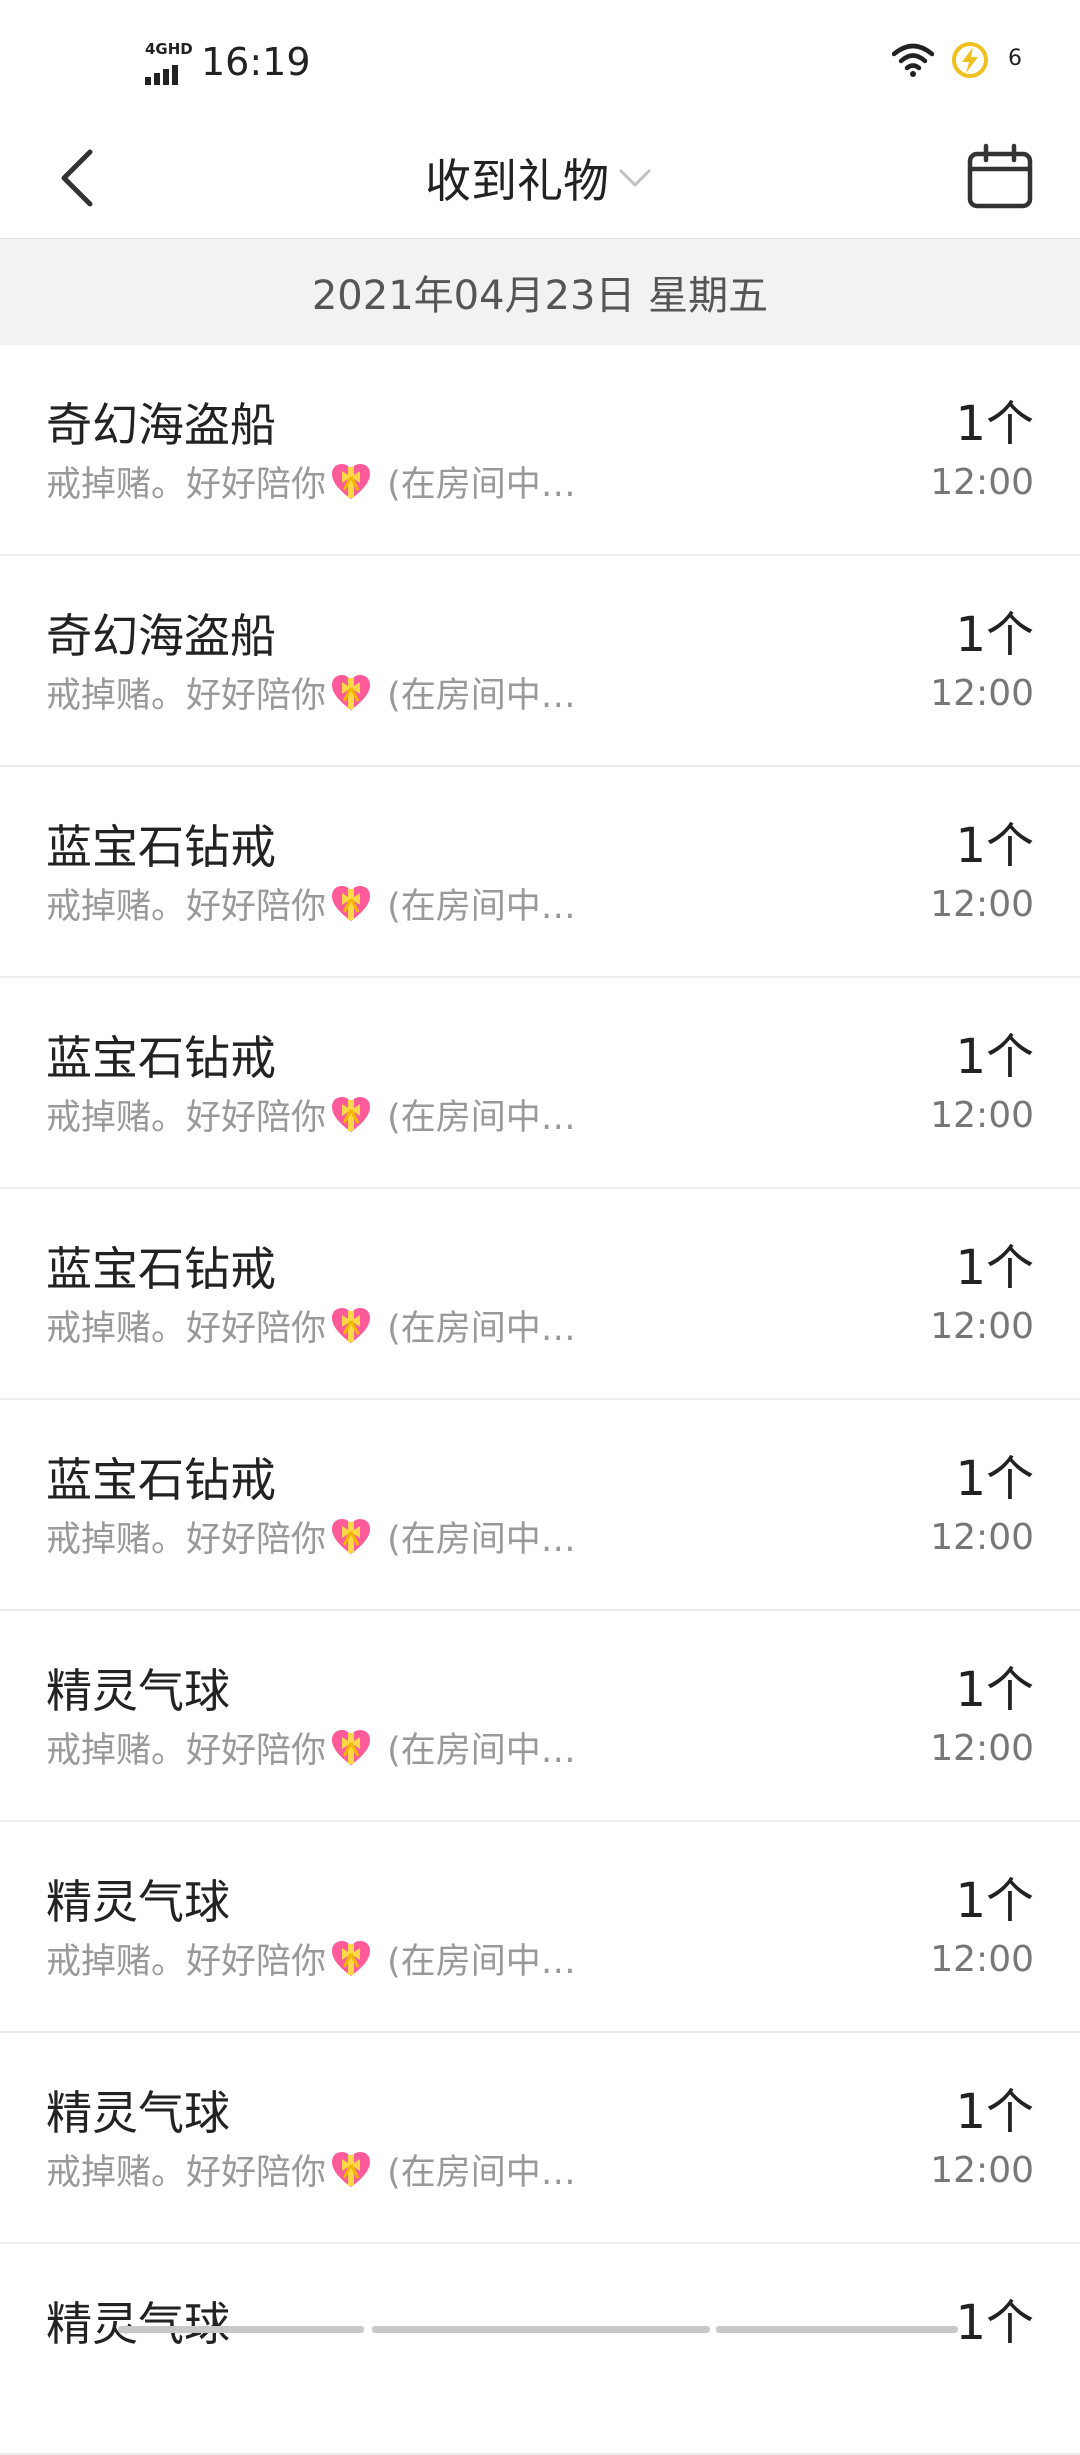 The height and width of the screenshot is (2455, 1080). I want to click on back-arrow-icon, so click(77, 178).